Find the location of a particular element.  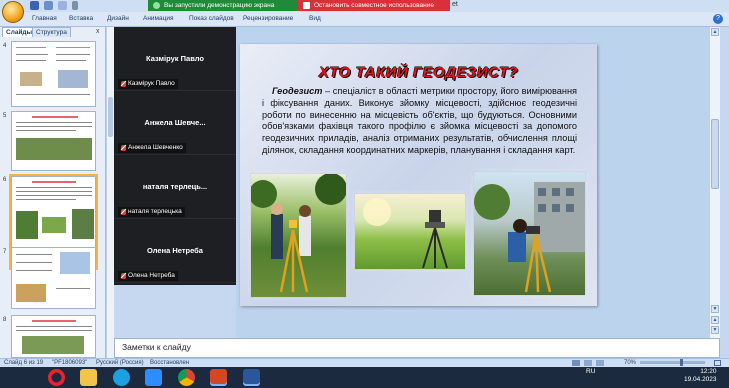

surveyor-photo-building is located at coordinates (529, 233).